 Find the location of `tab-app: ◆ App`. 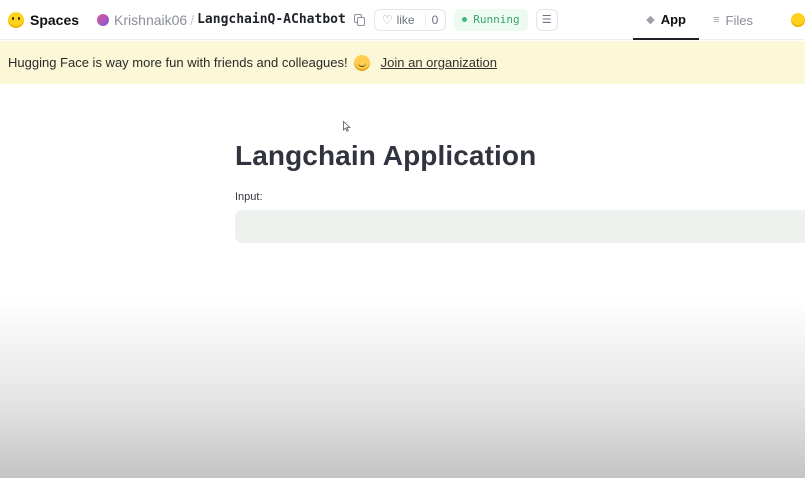

tab-app: ◆ App is located at coordinates (666, 20).